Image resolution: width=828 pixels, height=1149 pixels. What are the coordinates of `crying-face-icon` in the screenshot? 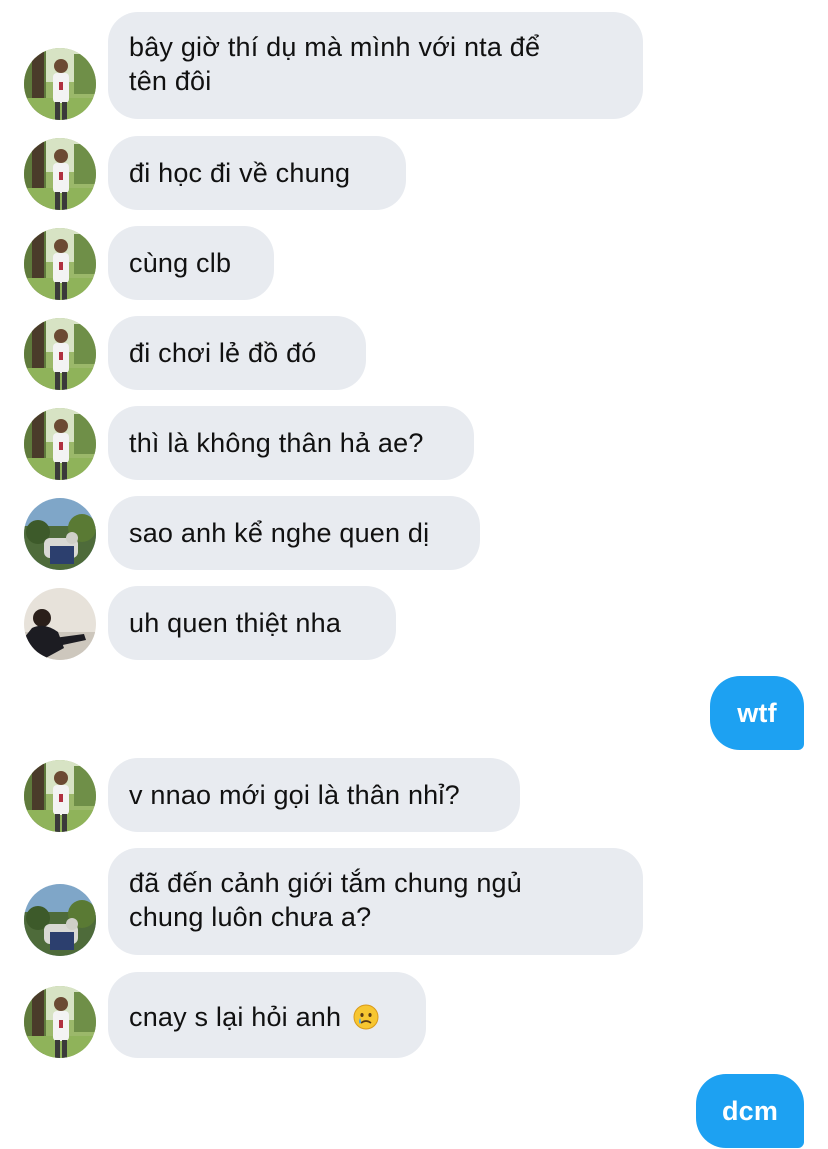 It's located at (366, 1017).